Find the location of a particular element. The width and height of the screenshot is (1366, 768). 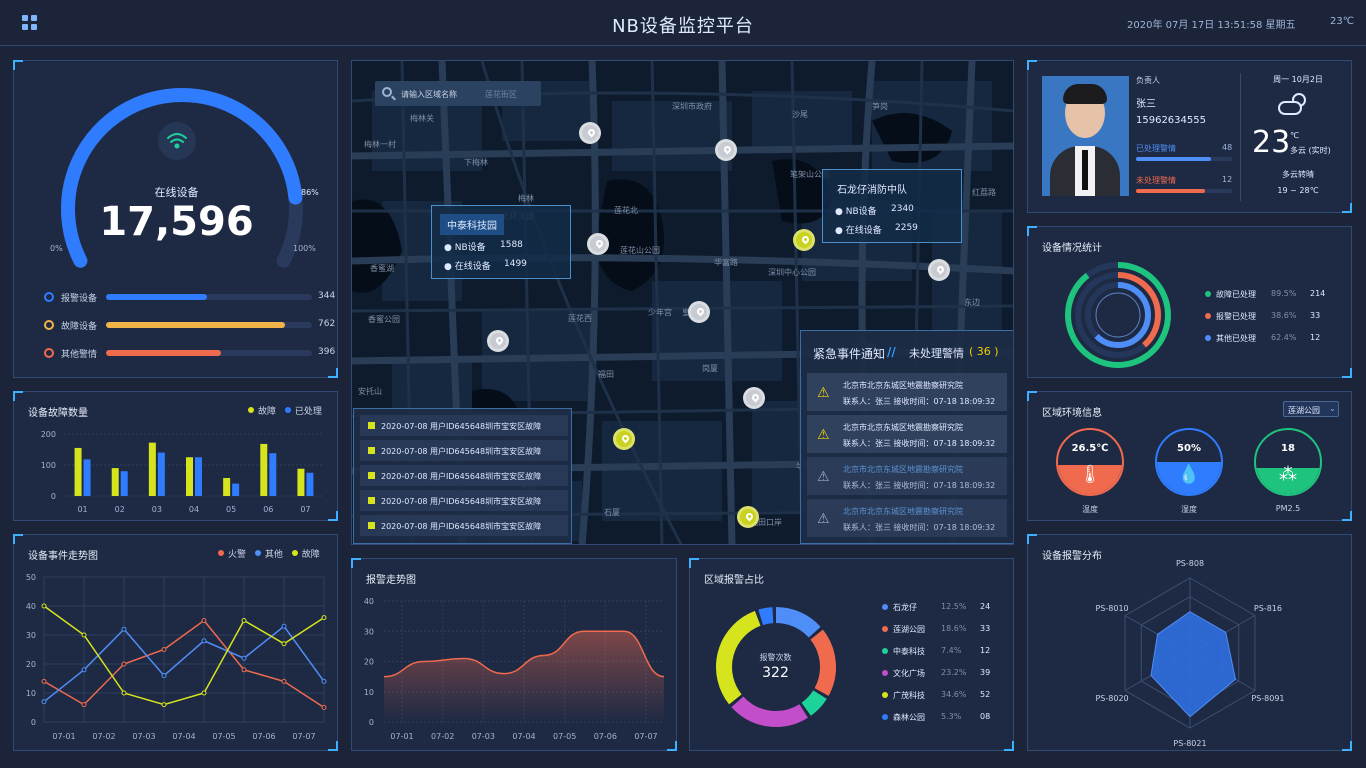

map-place-label: 深圳中心公园 is located at coordinates (792, 272).